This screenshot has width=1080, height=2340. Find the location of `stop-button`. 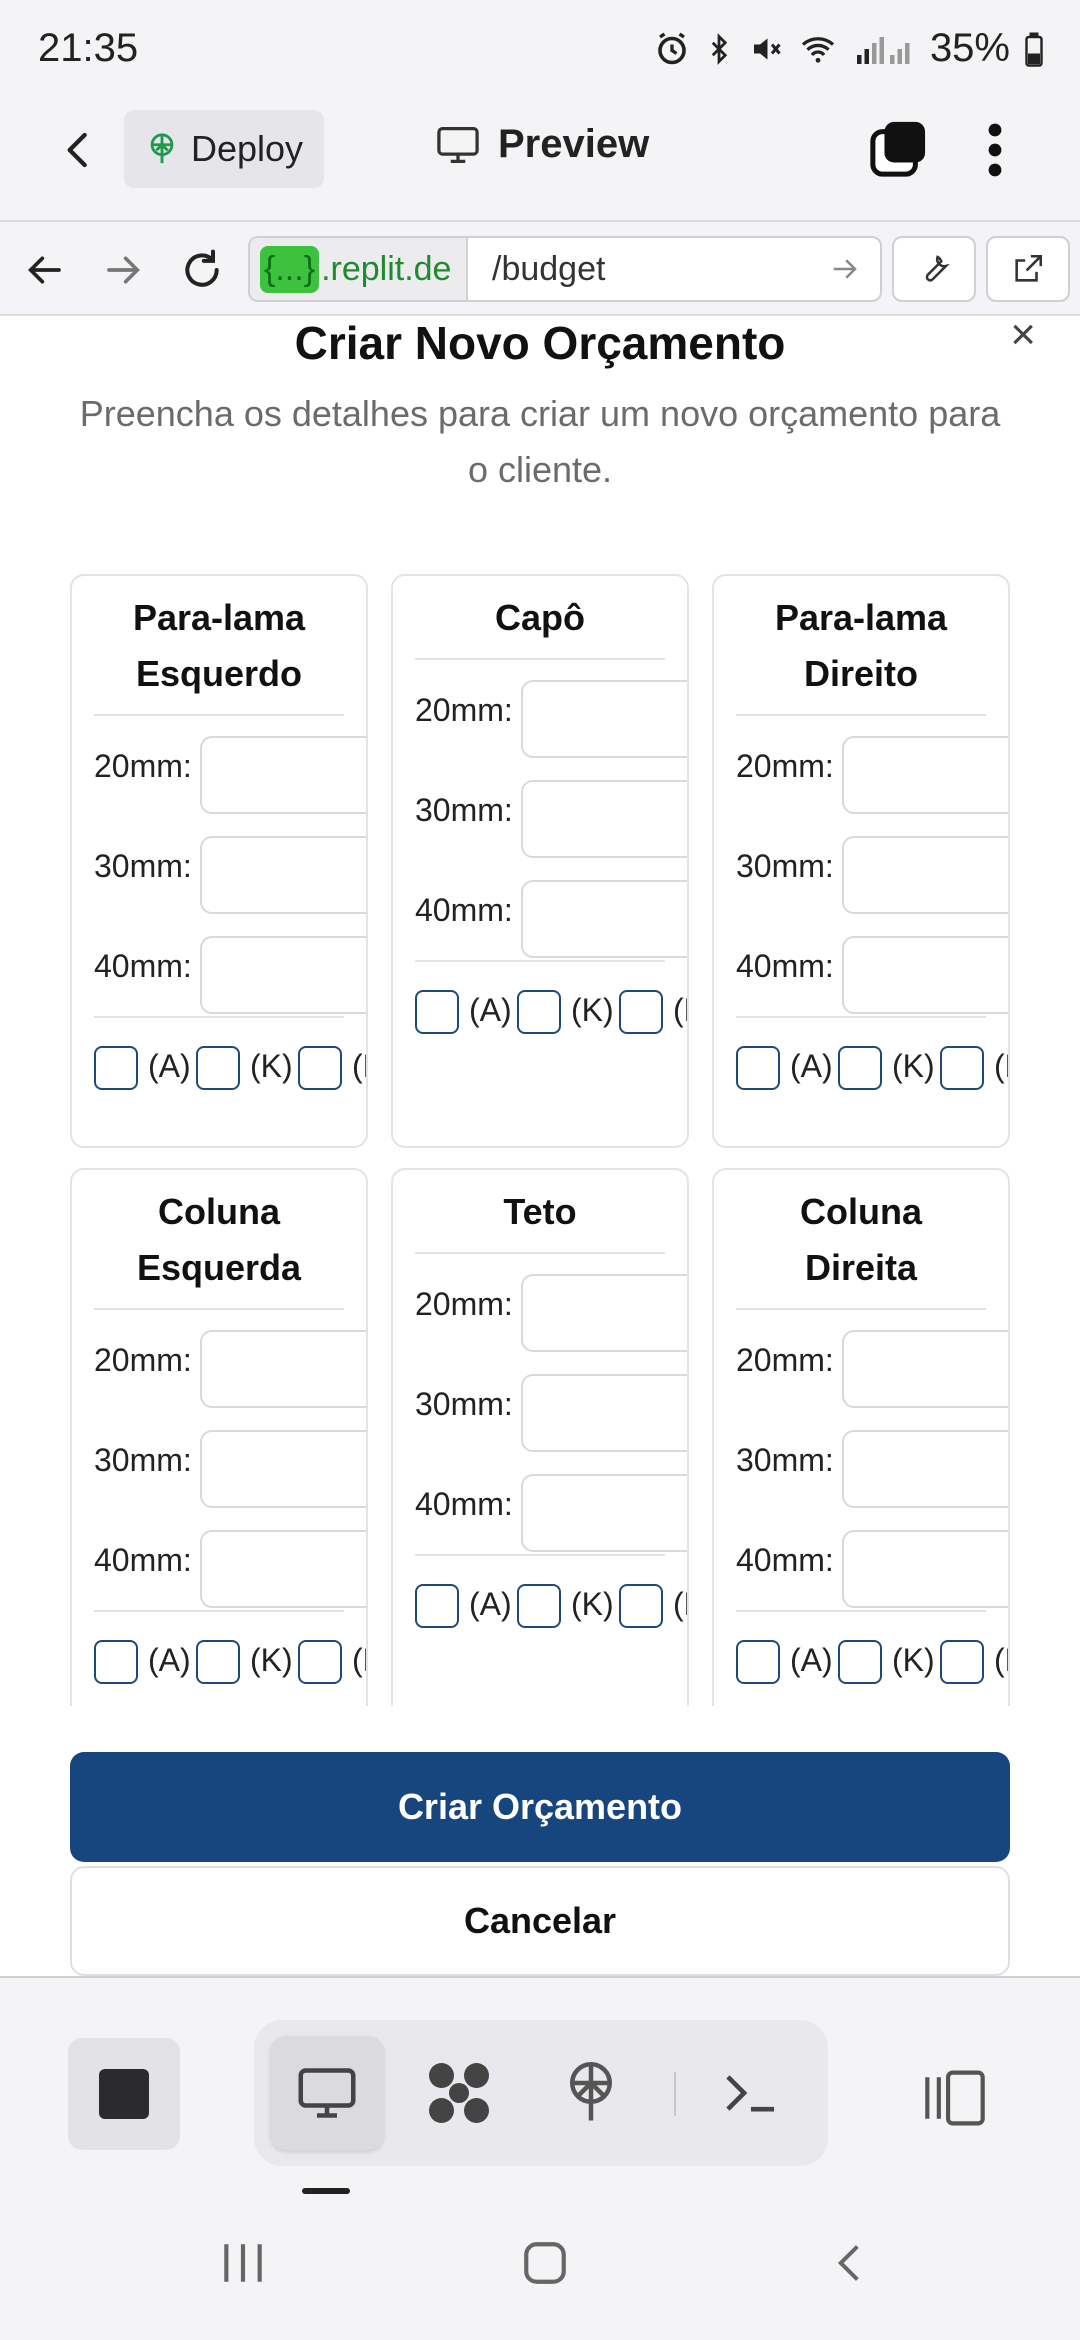

stop-button is located at coordinates (124, 2094).